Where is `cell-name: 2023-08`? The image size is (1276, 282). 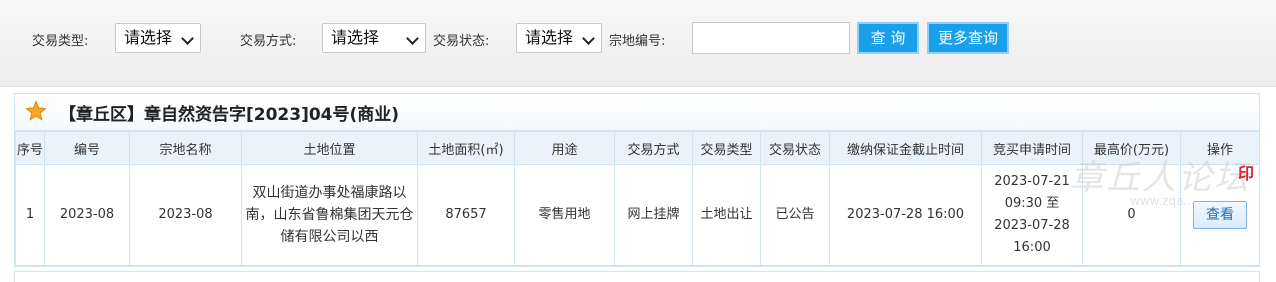 cell-name: 2023-08 is located at coordinates (185, 215).